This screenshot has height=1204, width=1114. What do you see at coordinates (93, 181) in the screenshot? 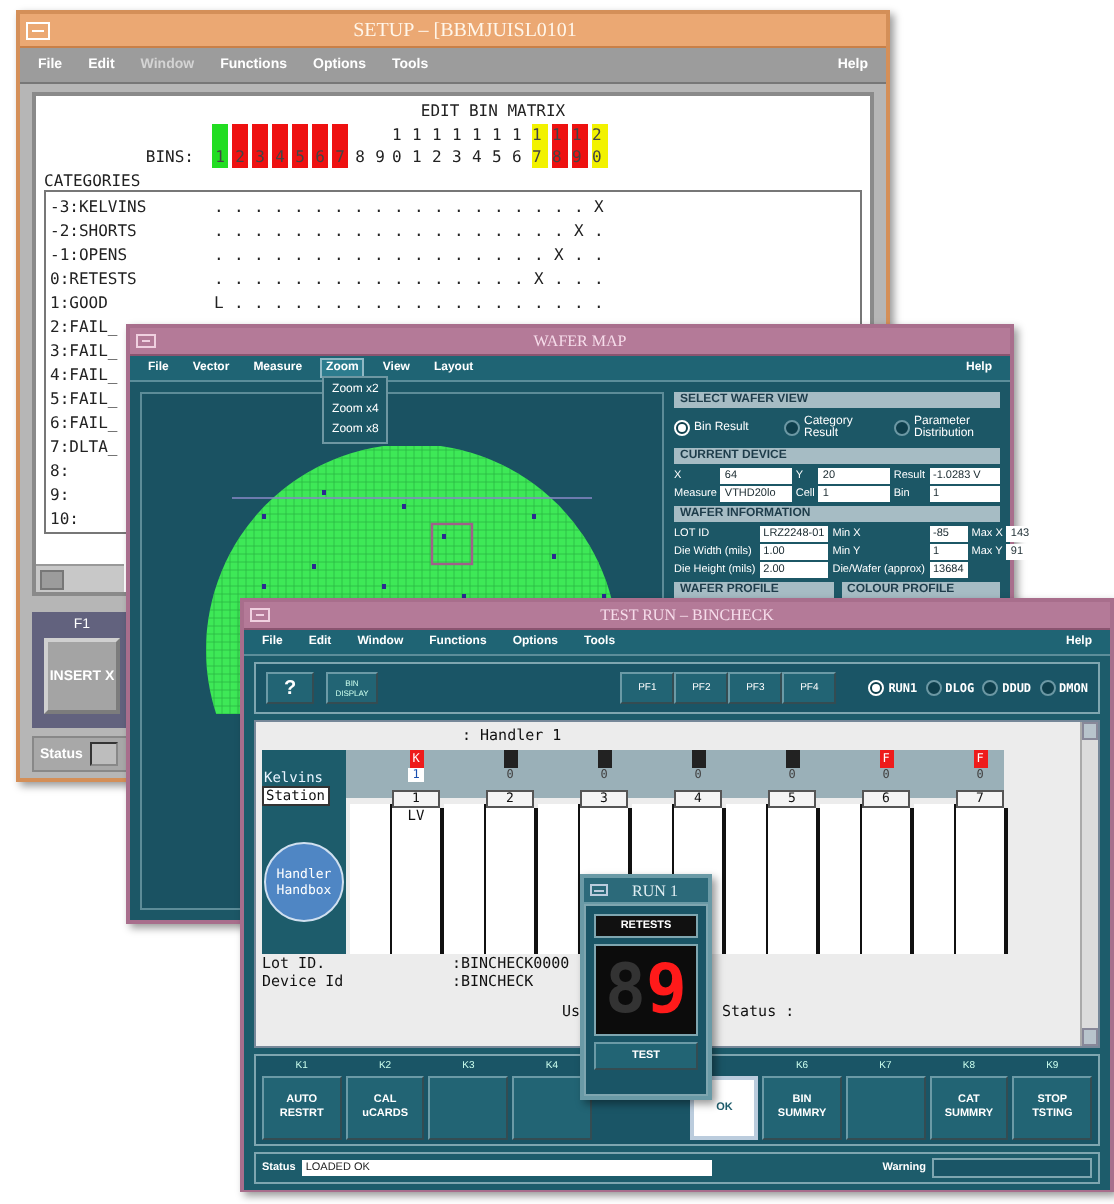
I see `categories-label: CATEGORIES` at bounding box center [93, 181].